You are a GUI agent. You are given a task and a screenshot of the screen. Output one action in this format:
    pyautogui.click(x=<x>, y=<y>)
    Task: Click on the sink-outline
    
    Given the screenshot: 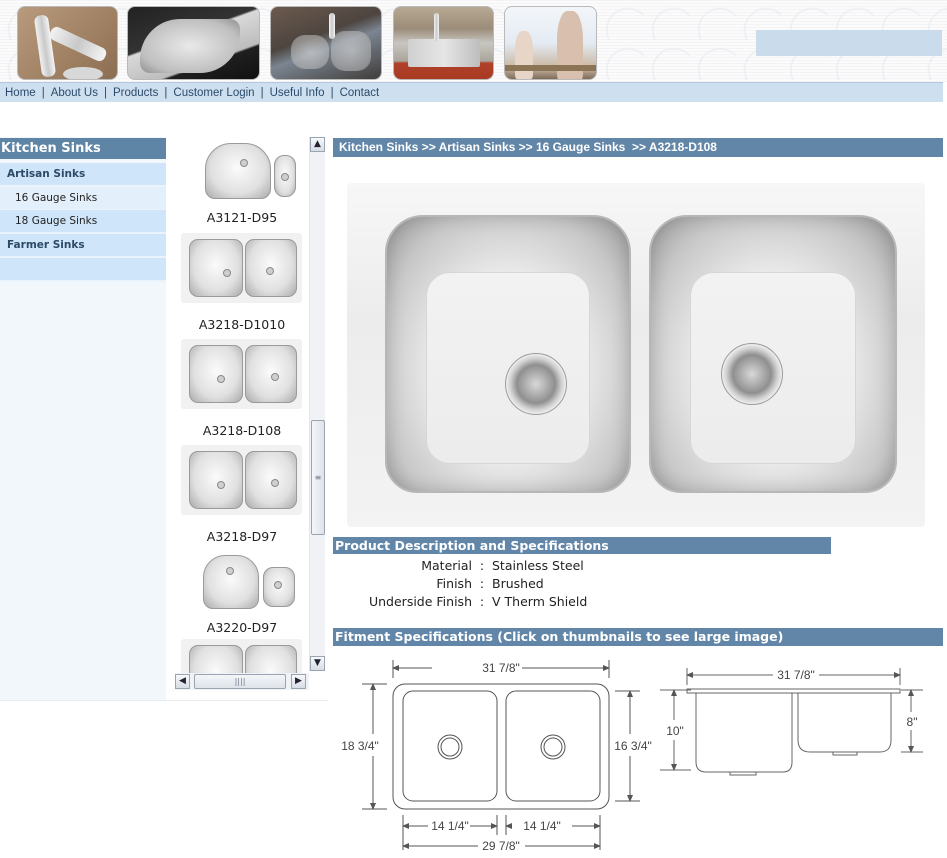 What is the action you would take?
    pyautogui.click(x=501, y=746)
    